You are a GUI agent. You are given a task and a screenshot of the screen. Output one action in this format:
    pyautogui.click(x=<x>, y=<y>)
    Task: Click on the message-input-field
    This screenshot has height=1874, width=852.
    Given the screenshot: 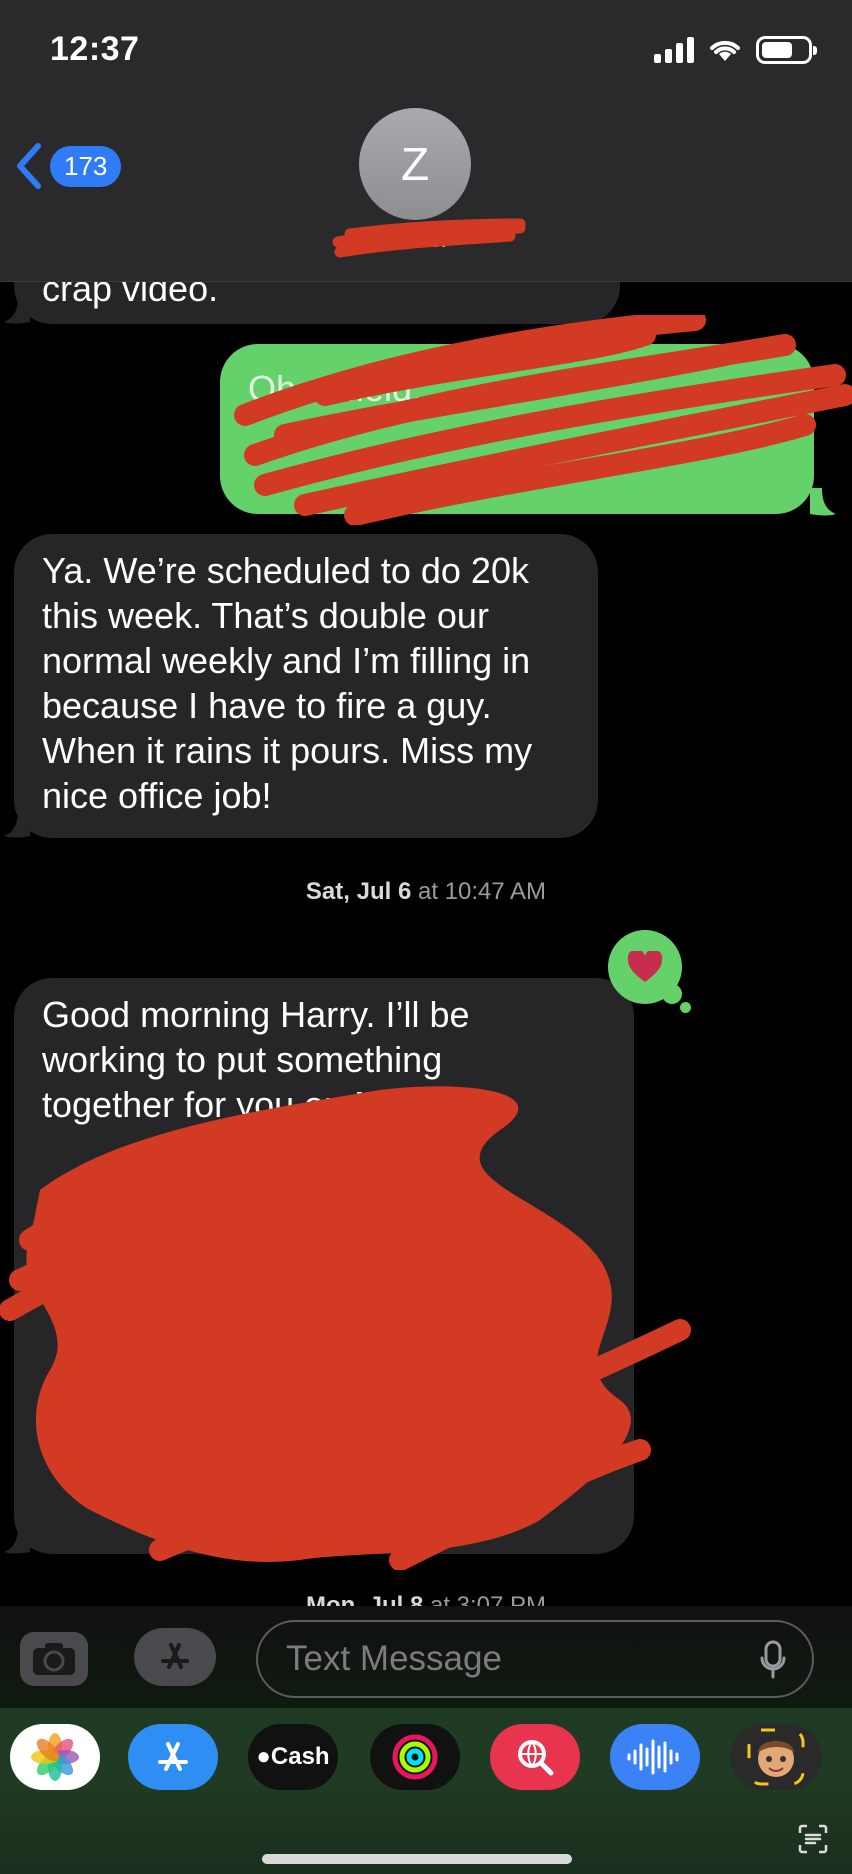 What is the action you would take?
    pyautogui.click(x=535, y=1659)
    